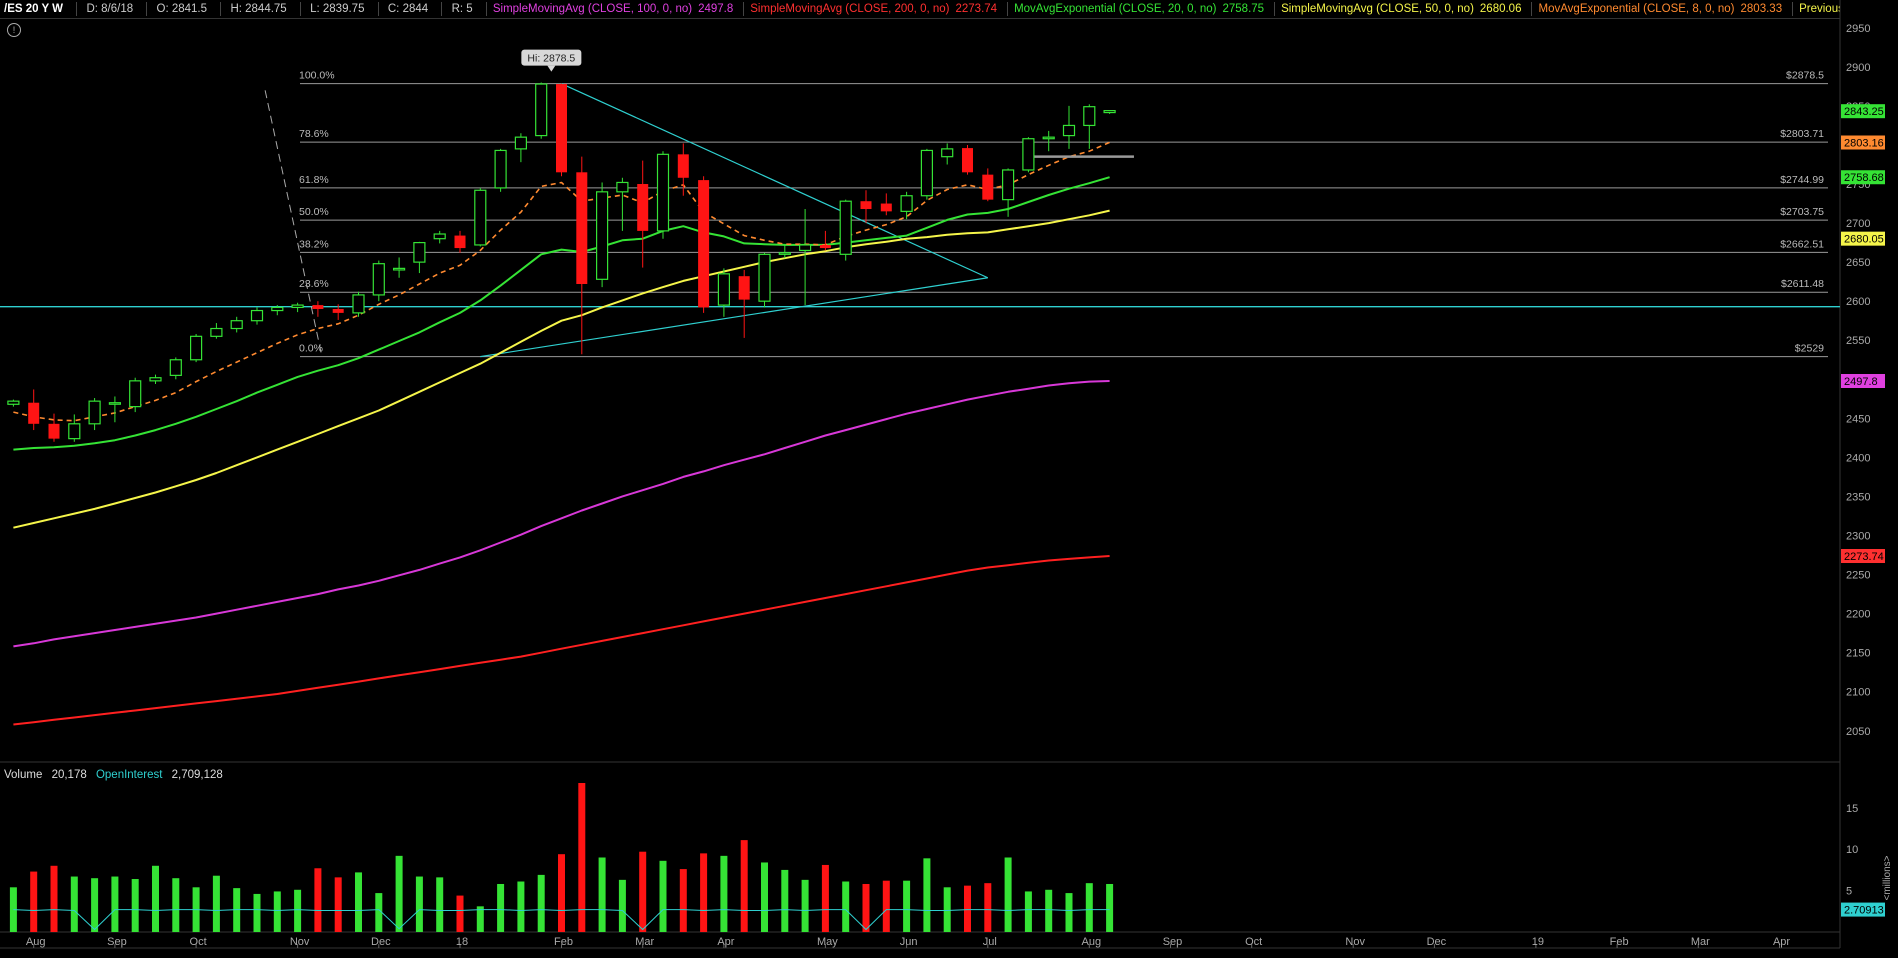  I want to click on open-interest-label: OpenInterest, so click(129, 775).